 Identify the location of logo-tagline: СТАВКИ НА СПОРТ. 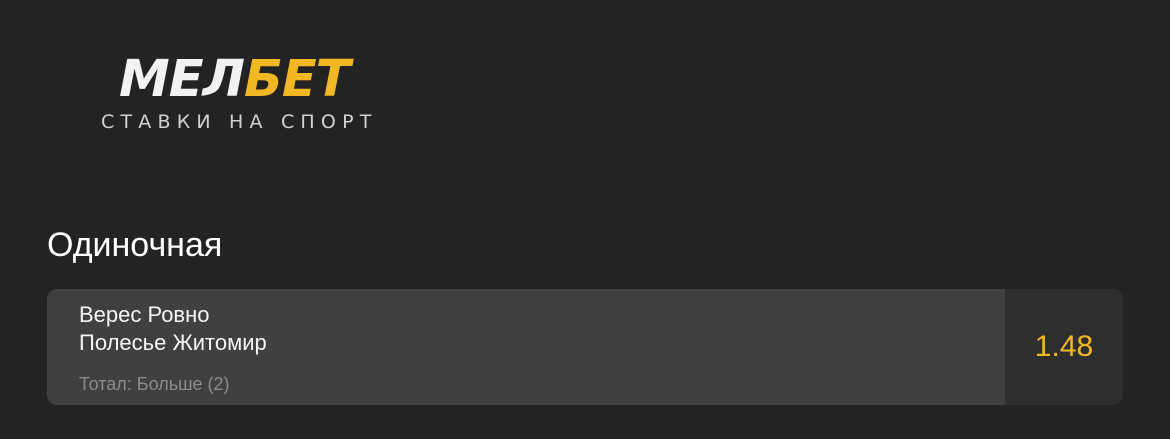
(239, 122).